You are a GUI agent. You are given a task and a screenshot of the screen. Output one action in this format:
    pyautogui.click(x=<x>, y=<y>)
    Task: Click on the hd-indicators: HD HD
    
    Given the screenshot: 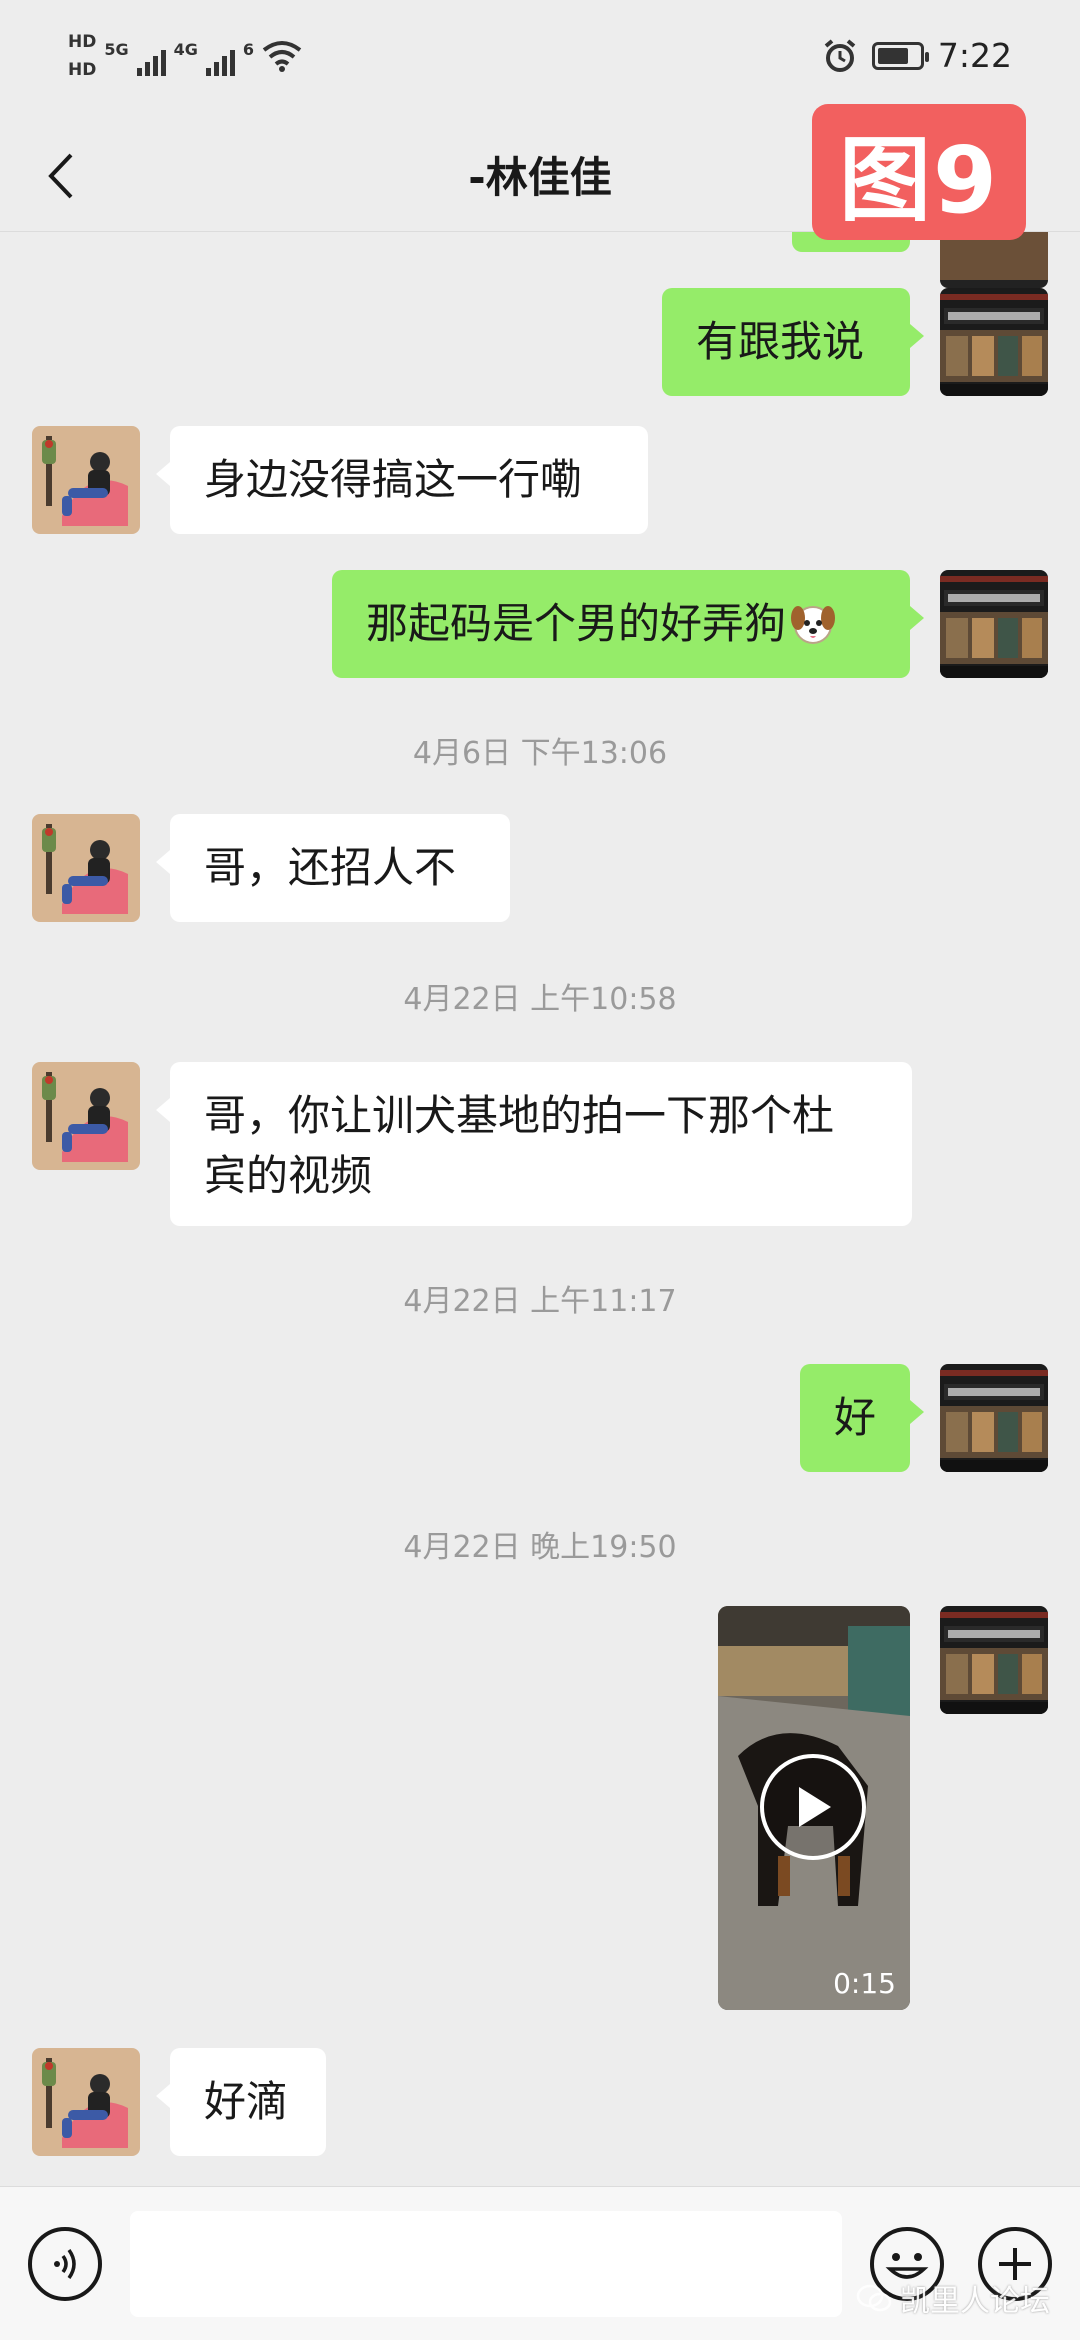 What is the action you would take?
    pyautogui.click(x=82, y=56)
    